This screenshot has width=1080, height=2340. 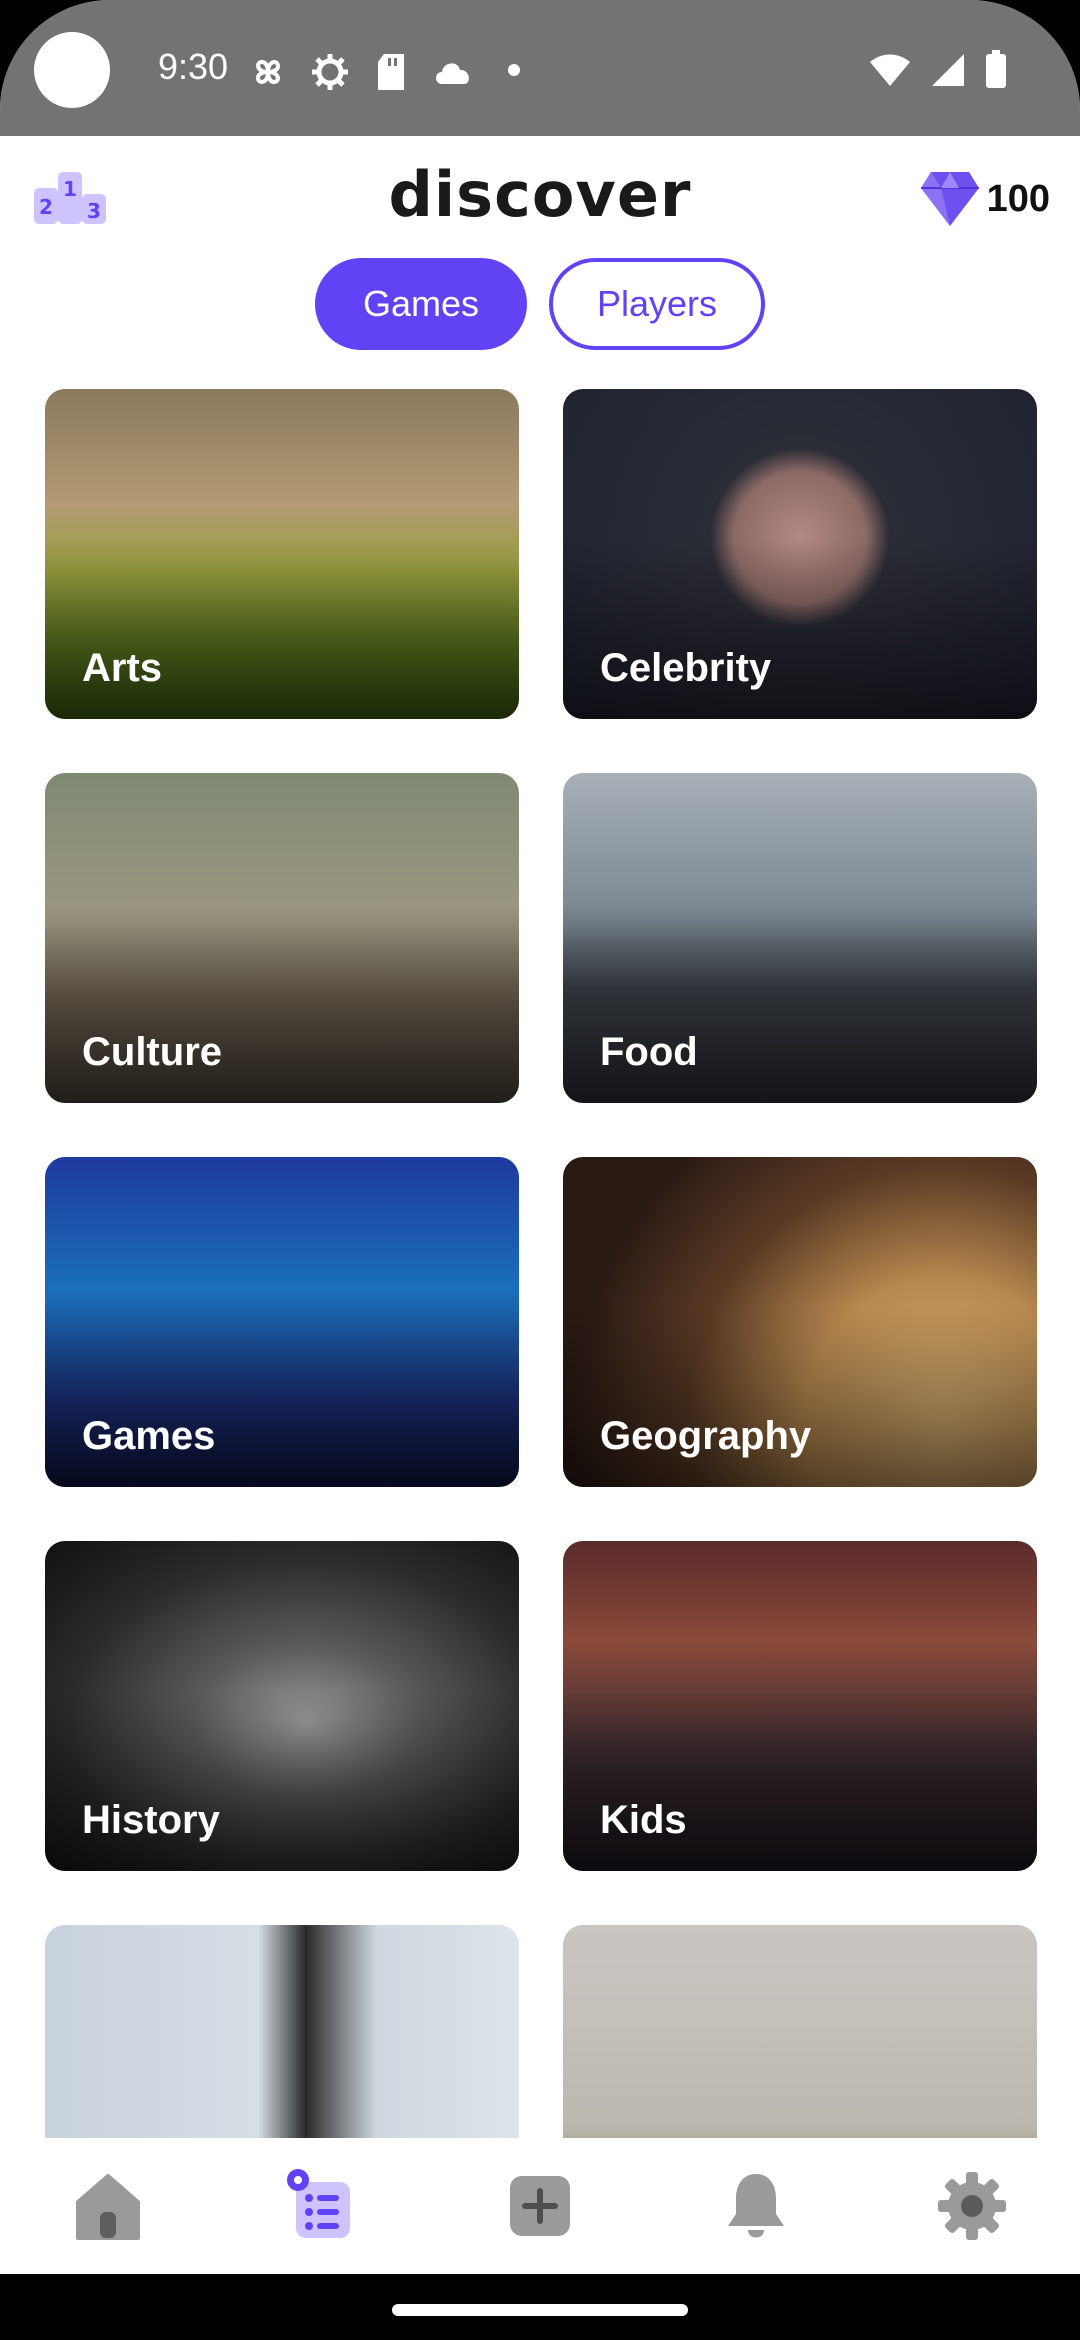 I want to click on category-card-math, so click(x=282, y=2032).